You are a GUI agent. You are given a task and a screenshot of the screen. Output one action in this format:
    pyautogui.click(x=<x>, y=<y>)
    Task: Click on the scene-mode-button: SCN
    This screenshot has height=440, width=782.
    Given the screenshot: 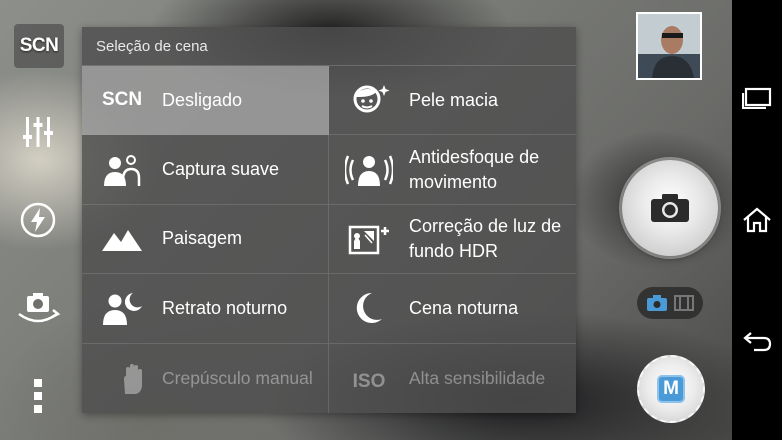 What is the action you would take?
    pyautogui.click(x=39, y=46)
    